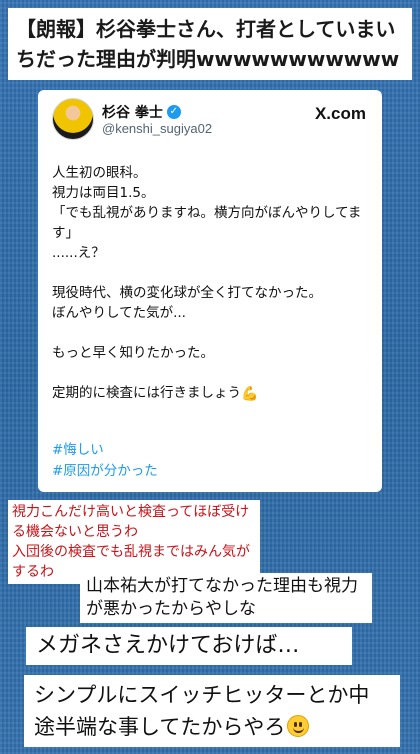 The image size is (420, 754). What do you see at coordinates (210, 120) in the screenshot?
I see `tweet-header: 杉谷 拳士 ✓ @kenshi_sugiya02 X.com` at bounding box center [210, 120].